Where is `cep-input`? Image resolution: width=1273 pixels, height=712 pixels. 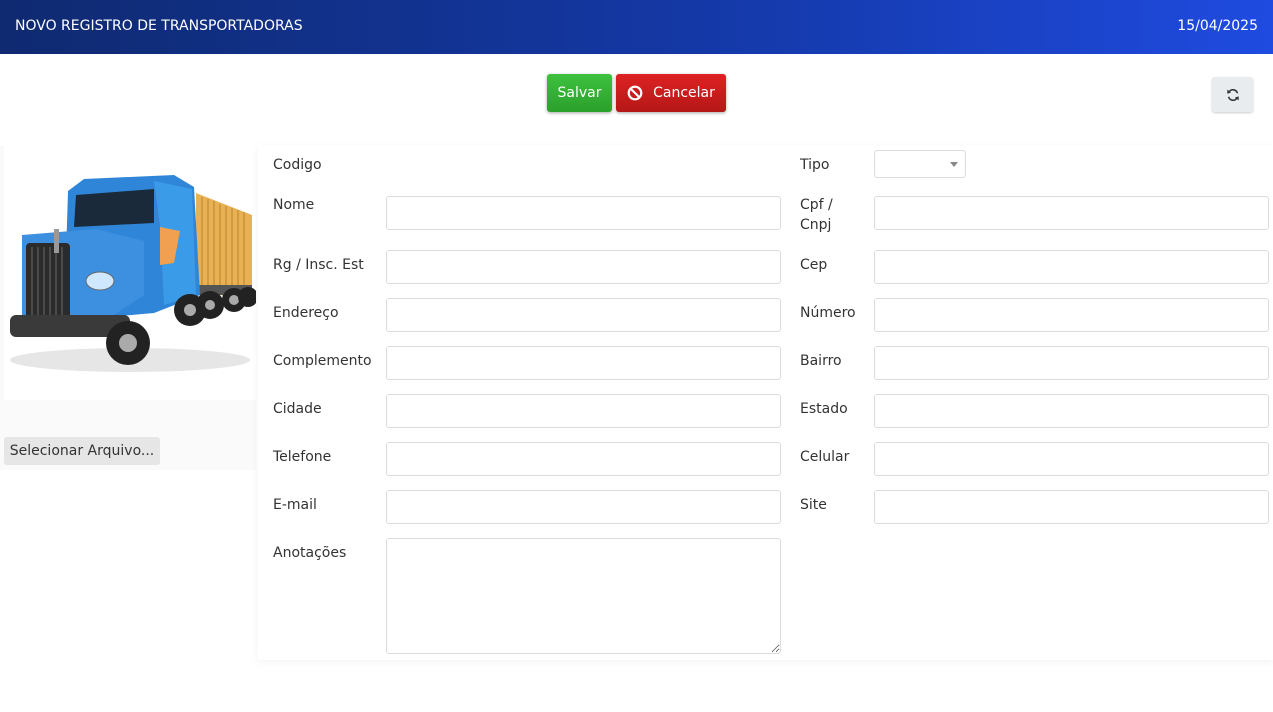
cep-input is located at coordinates (1071, 267).